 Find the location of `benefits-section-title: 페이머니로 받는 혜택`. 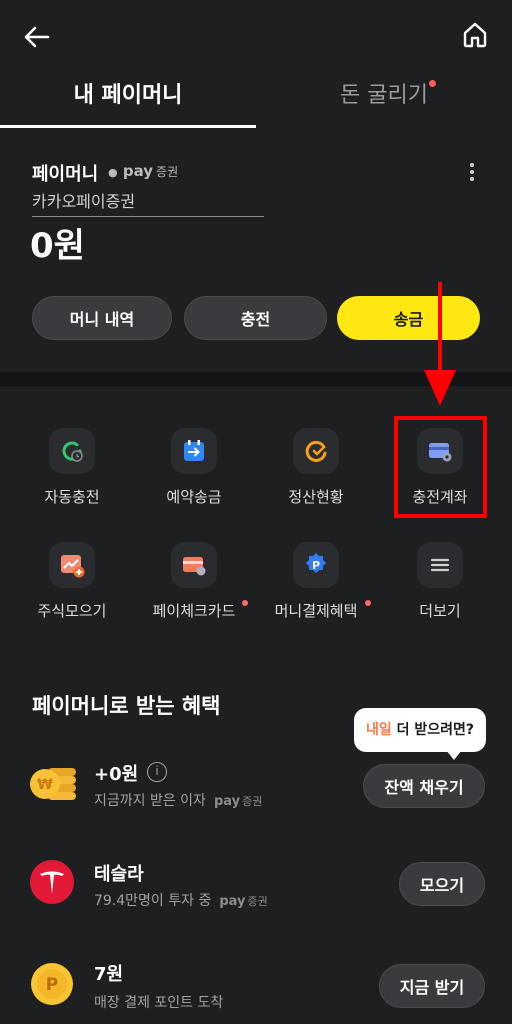

benefits-section-title: 페이머니로 받는 혜택 is located at coordinates (126, 706).